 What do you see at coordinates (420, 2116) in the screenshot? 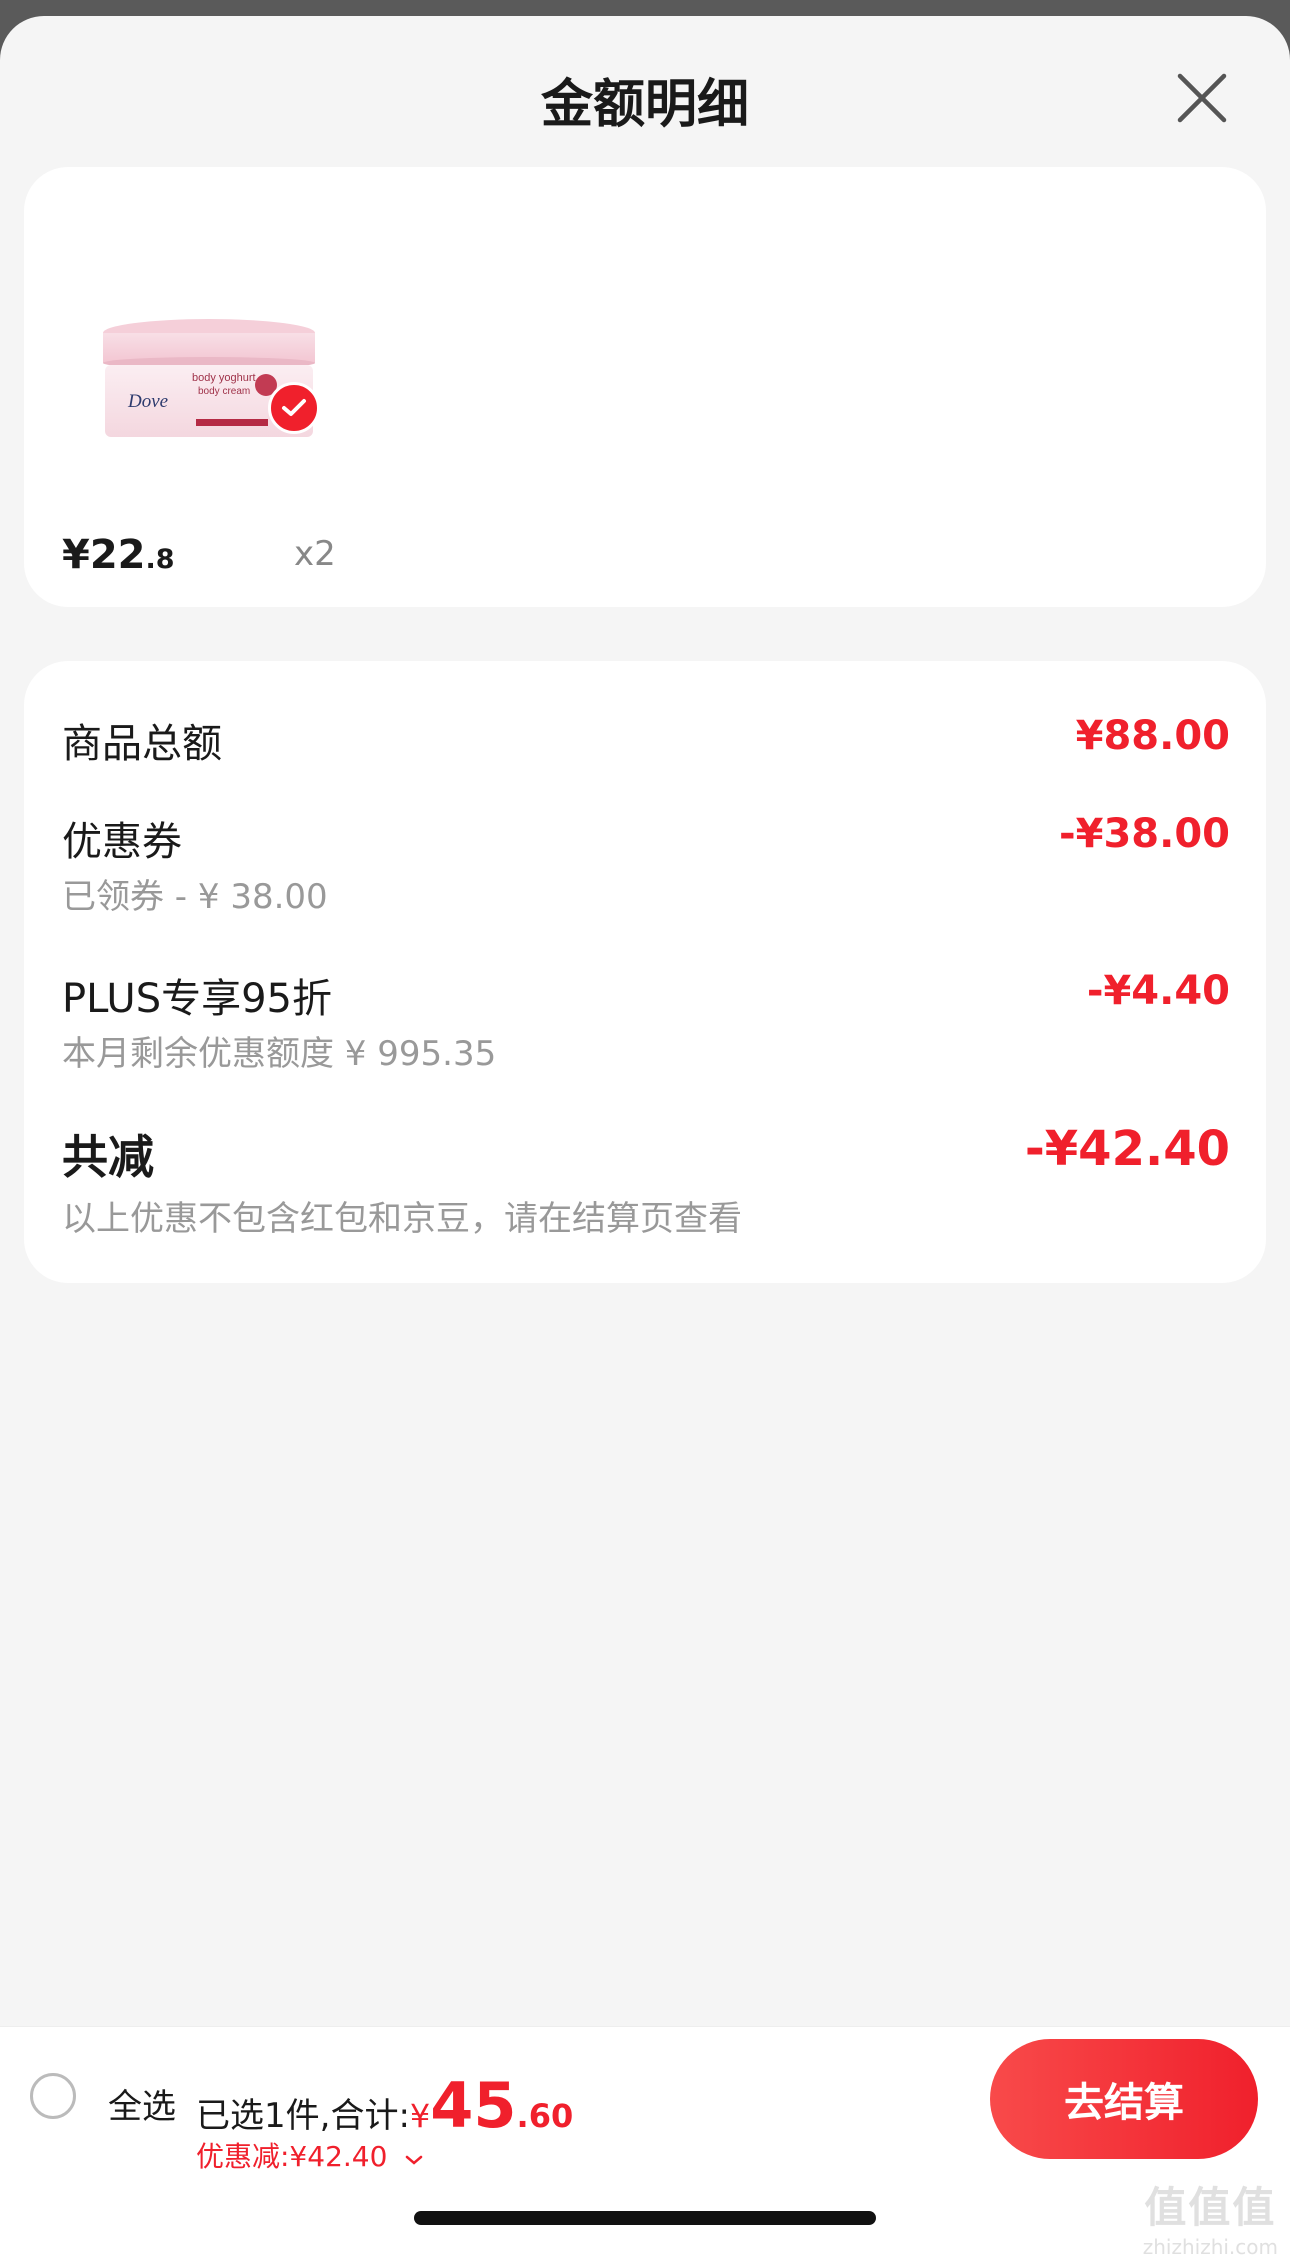
I see `sum-currency: ¥` at bounding box center [420, 2116].